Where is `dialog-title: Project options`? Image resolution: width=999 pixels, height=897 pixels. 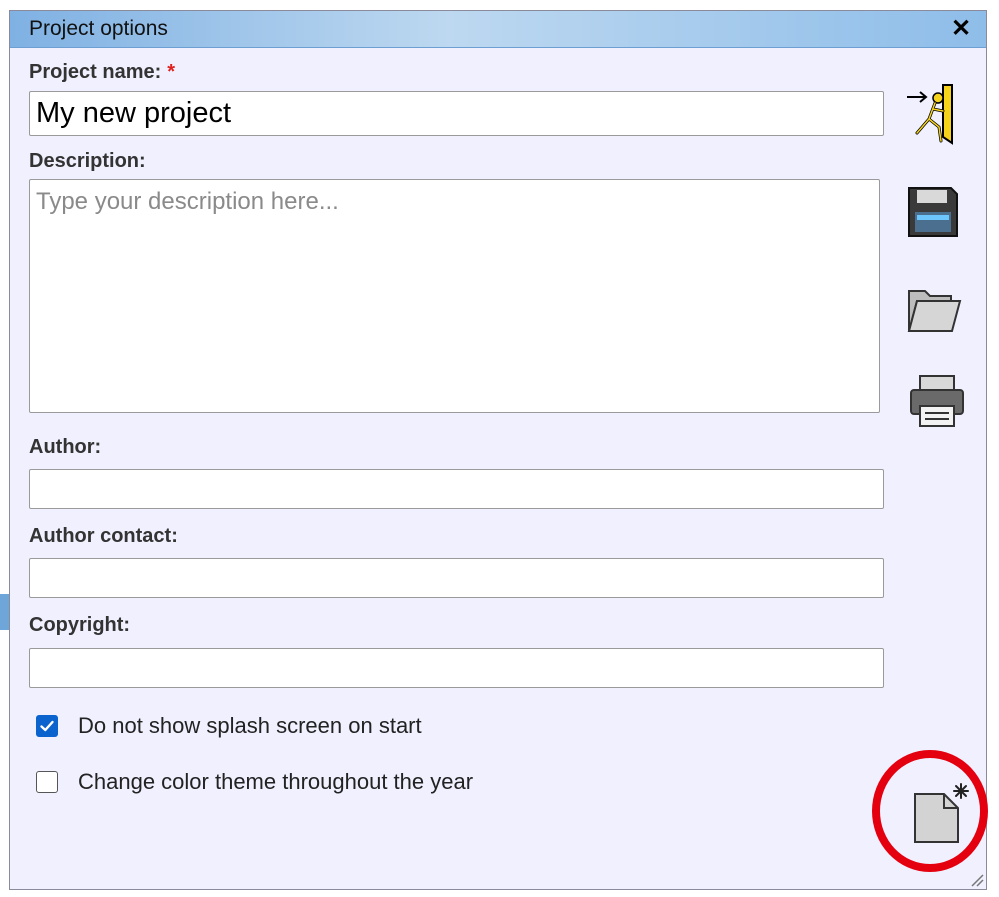
dialog-title: Project options is located at coordinates (98, 28).